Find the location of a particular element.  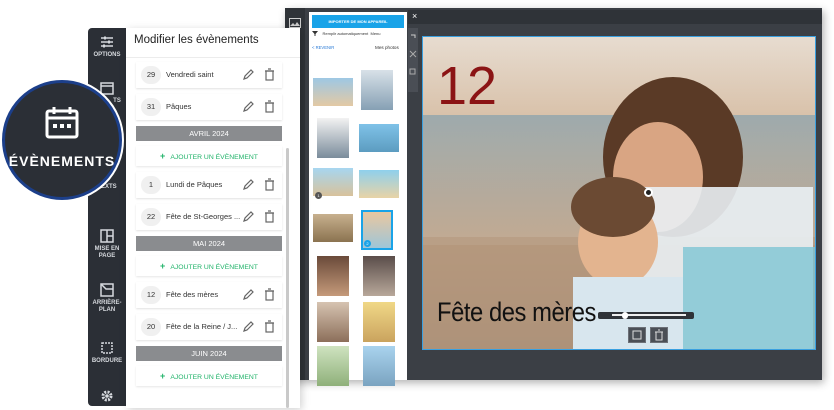

rail-label: BORDURE is located at coordinates (107, 361).